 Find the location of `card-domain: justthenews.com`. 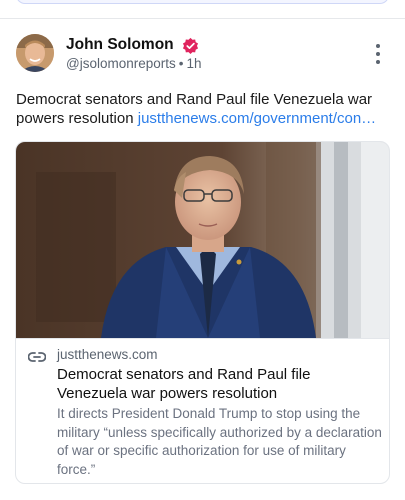

card-domain: justthenews.com is located at coordinates (107, 354).